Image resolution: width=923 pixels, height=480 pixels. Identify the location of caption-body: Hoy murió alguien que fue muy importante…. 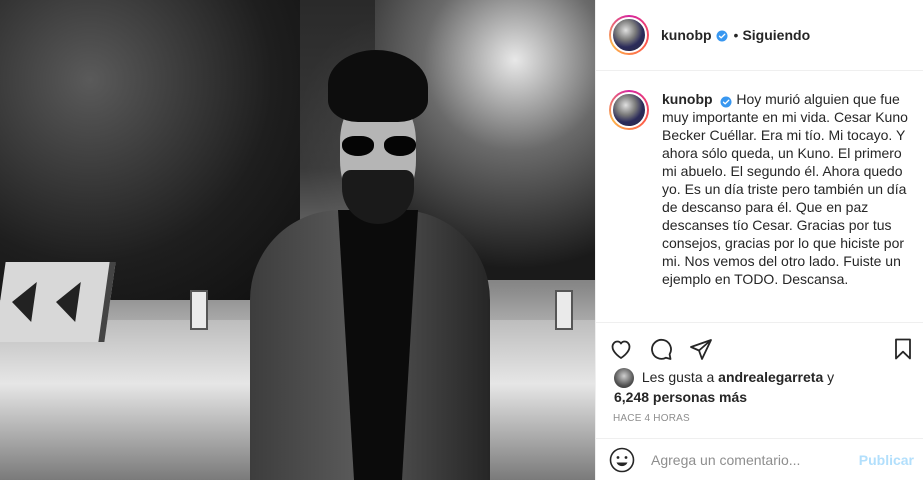
(785, 189).